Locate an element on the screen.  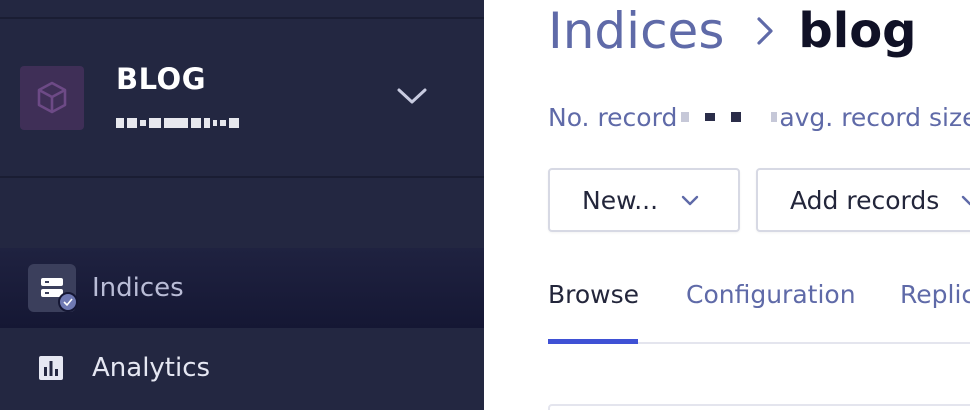
app-subtitle-redacted is located at coordinates (177, 123).